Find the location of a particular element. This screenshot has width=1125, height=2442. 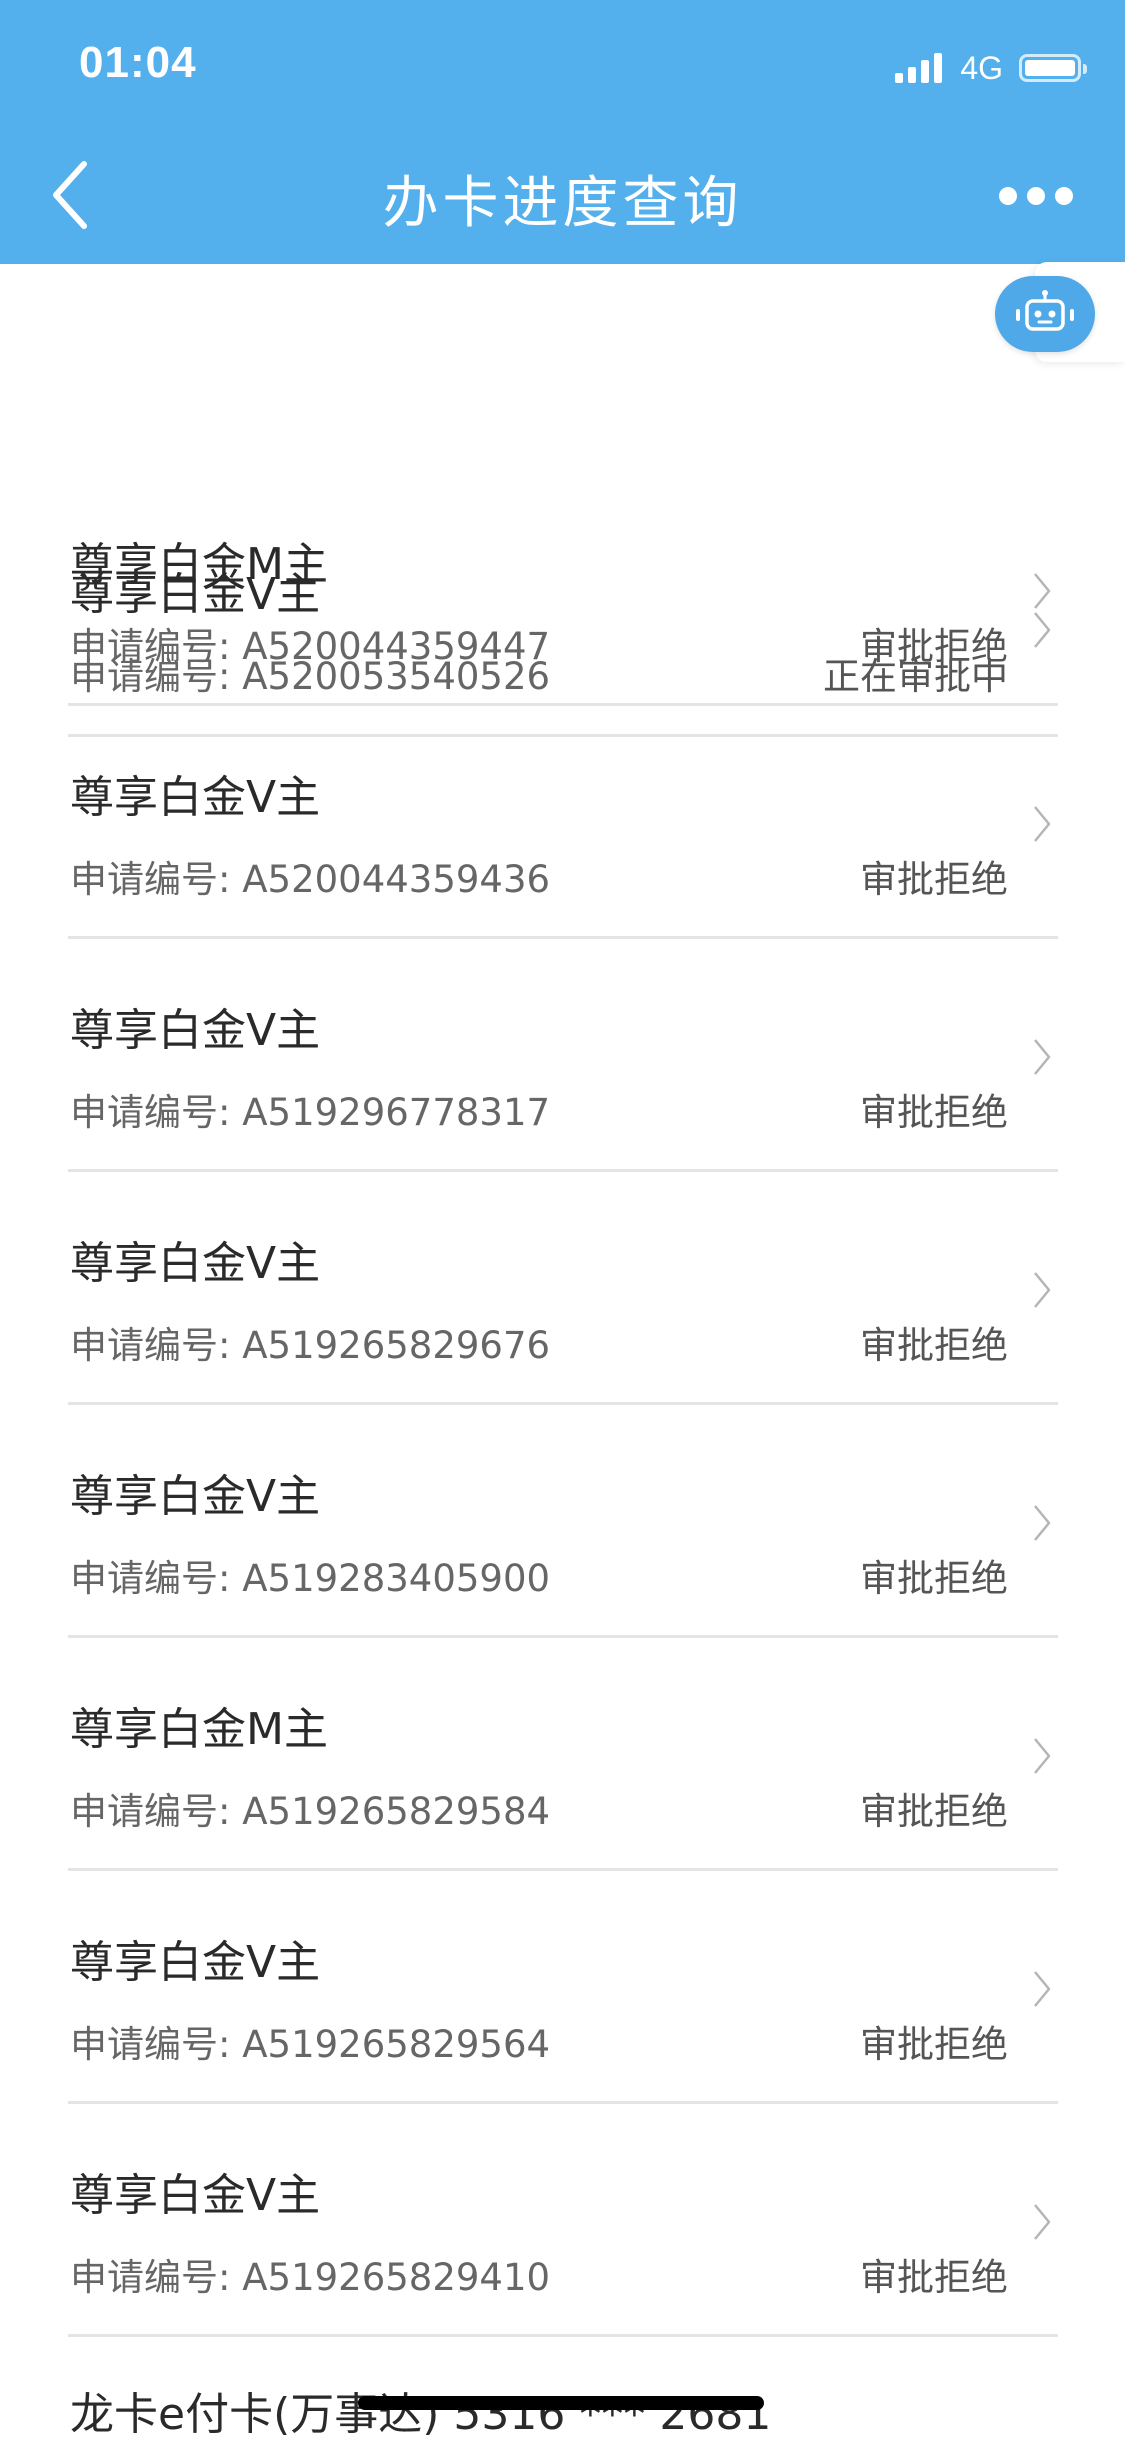

signal-icon is located at coordinates (919, 68).